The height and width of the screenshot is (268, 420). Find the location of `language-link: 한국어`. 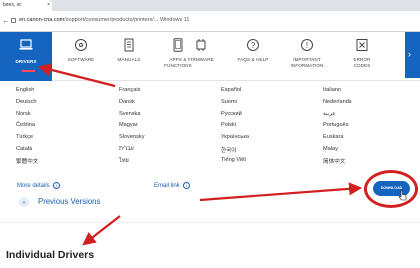

language-link: 한국어 is located at coordinates (228, 150).